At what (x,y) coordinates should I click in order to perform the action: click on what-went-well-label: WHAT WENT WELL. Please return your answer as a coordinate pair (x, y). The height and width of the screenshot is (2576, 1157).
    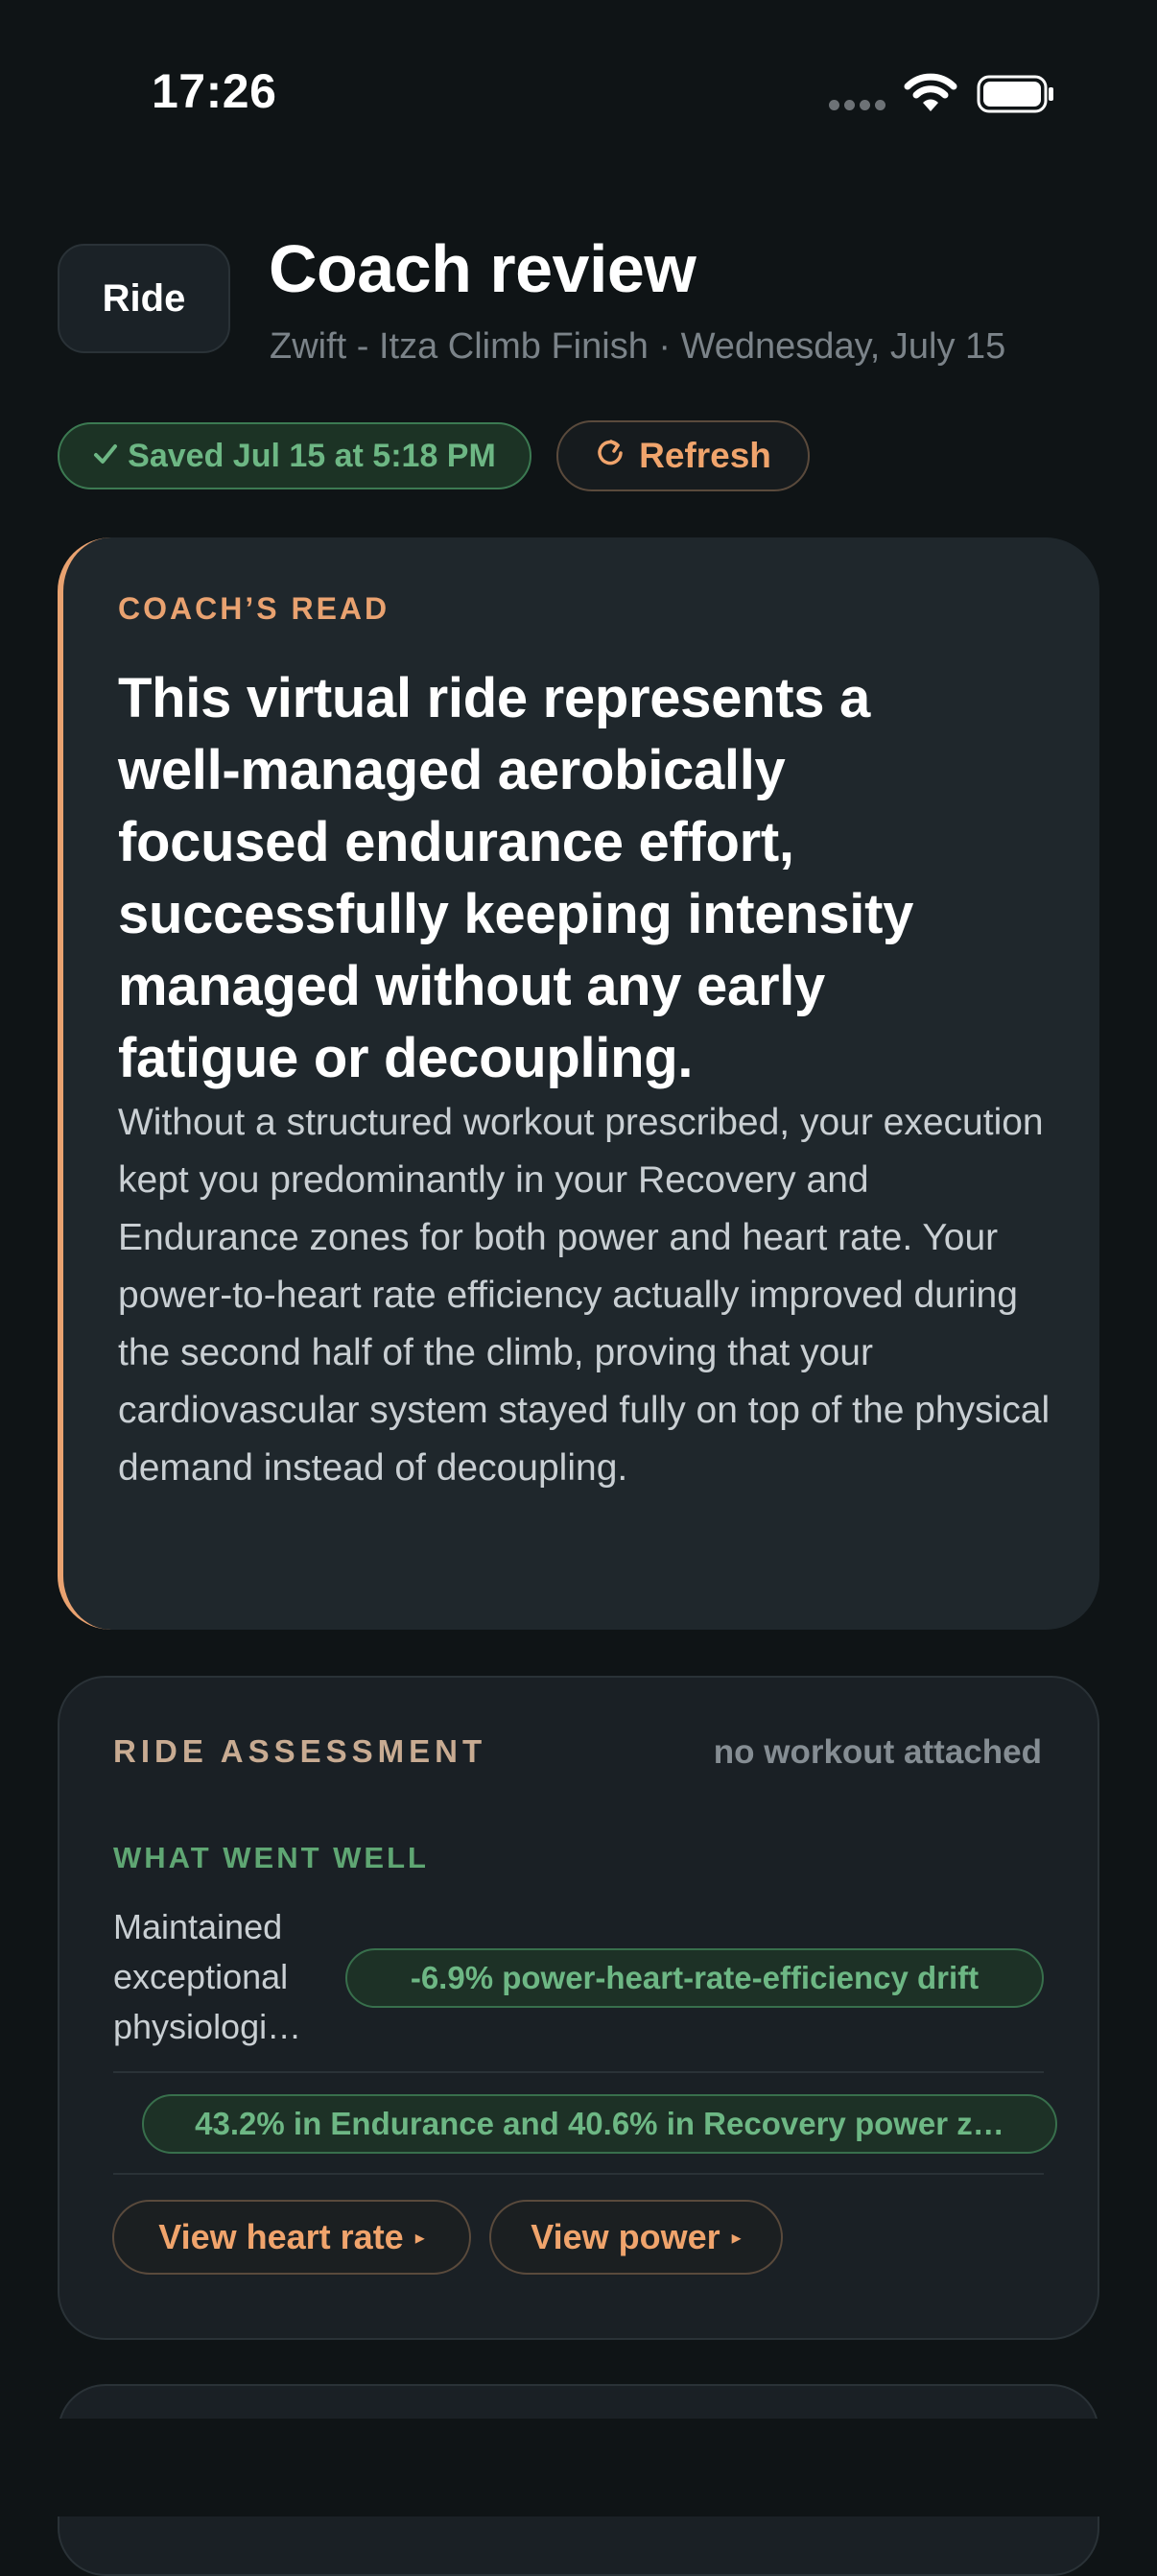
    Looking at the image, I should click on (271, 1857).